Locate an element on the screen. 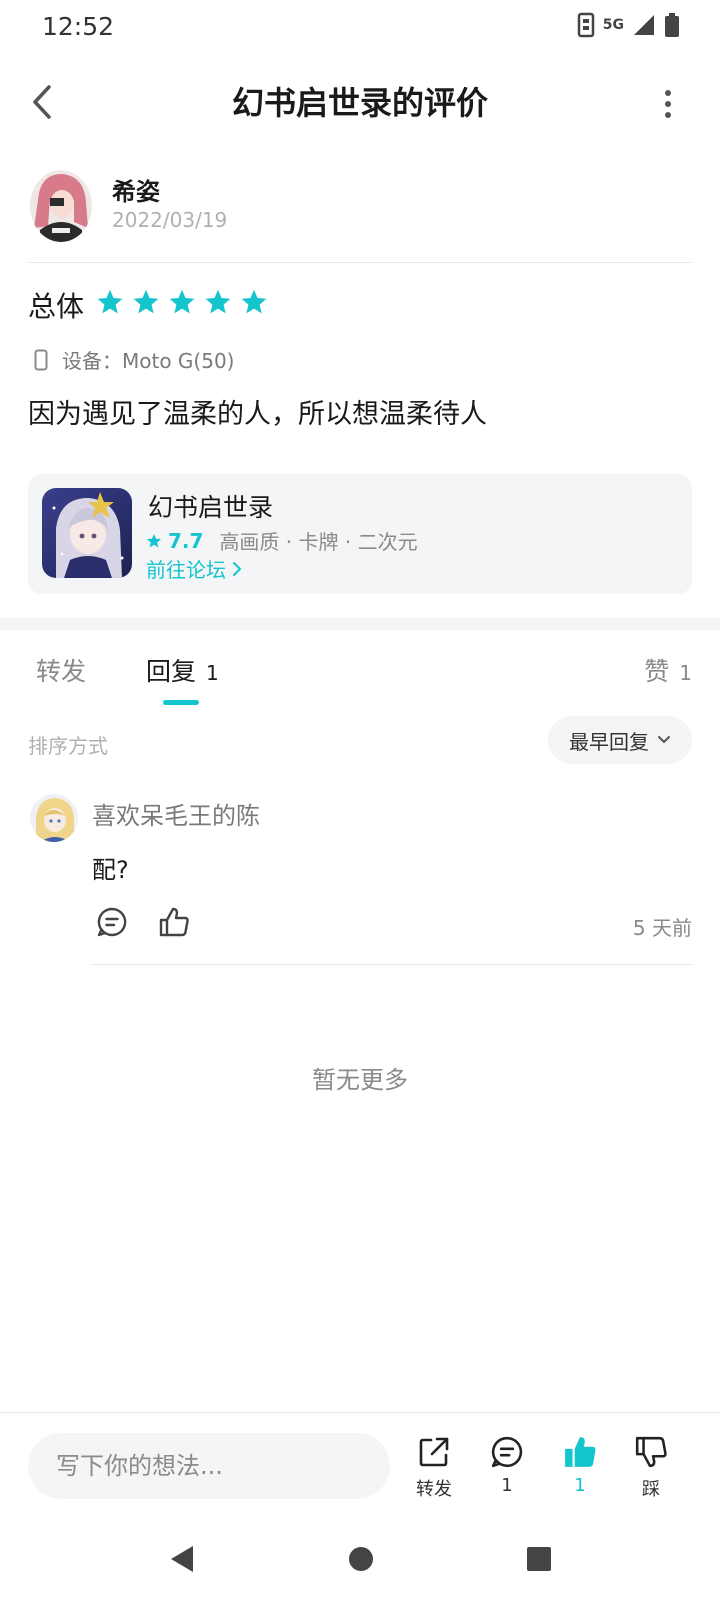  tab-likes: 赞 1 is located at coordinates (668, 670).